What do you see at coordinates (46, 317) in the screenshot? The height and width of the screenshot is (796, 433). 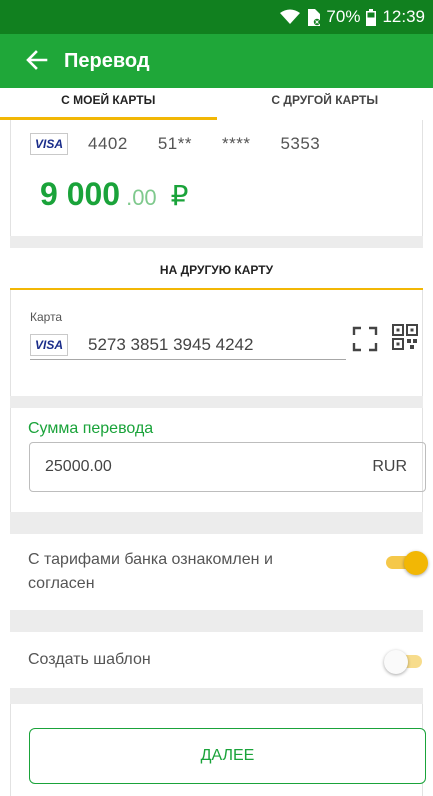 I see `card-field-label: Карта` at bounding box center [46, 317].